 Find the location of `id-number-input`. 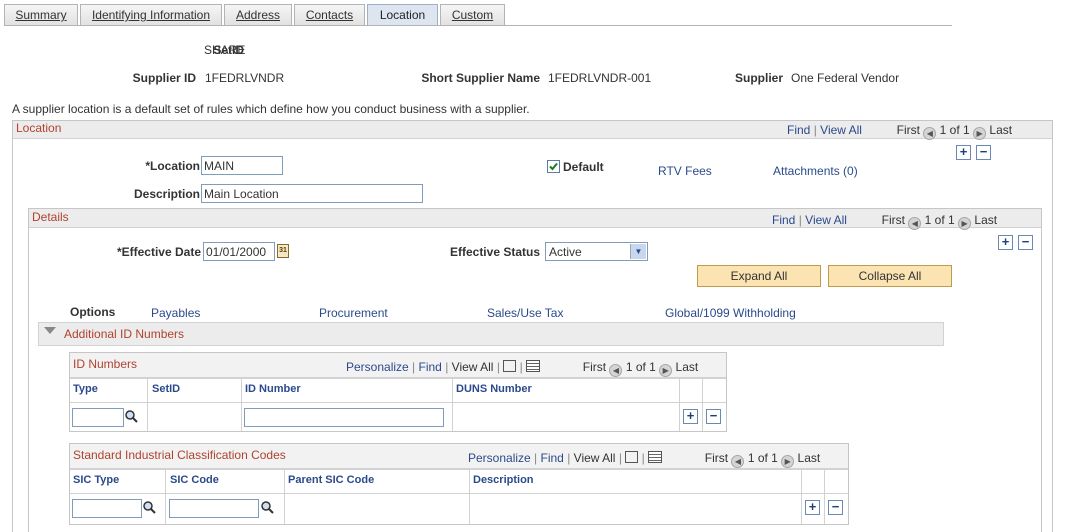

id-number-input is located at coordinates (344, 417).